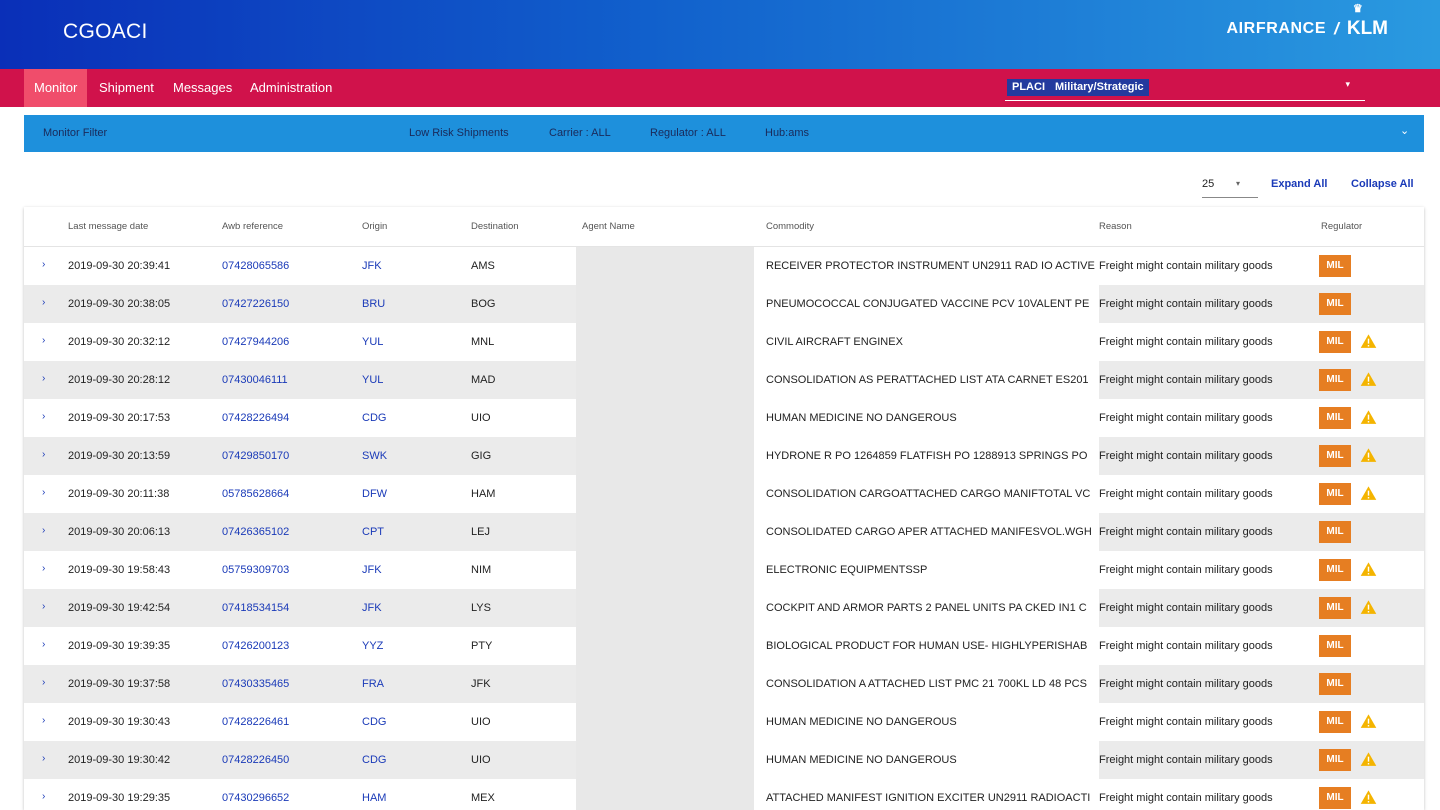 The height and width of the screenshot is (810, 1440). I want to click on cell-awb-link: 05759309703, so click(255, 570).